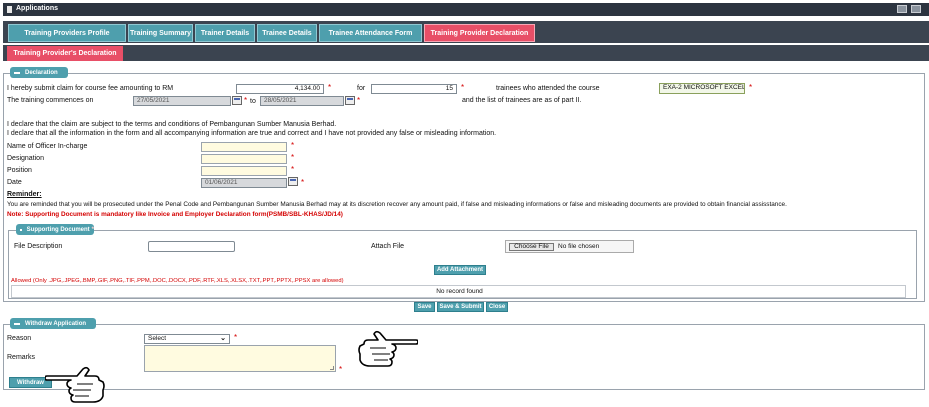  Describe the element at coordinates (370, 33) in the screenshot. I see `tab-trainee-attendance-form: Trainee Attendance Form` at that location.